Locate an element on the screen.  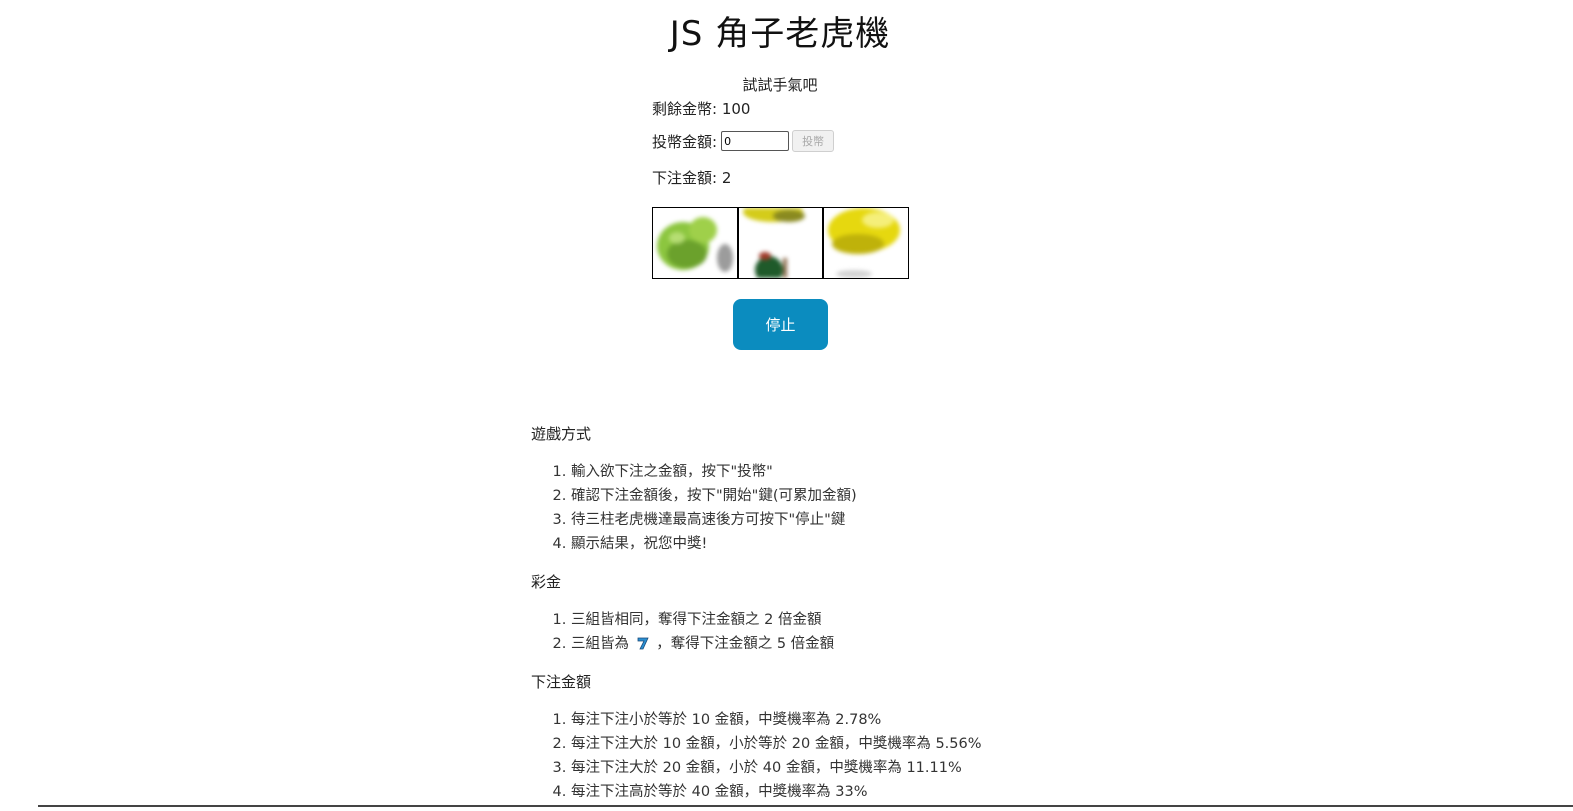
list-item: 輸入欲下注之金額，按下"投幣" is located at coordinates (831, 472).